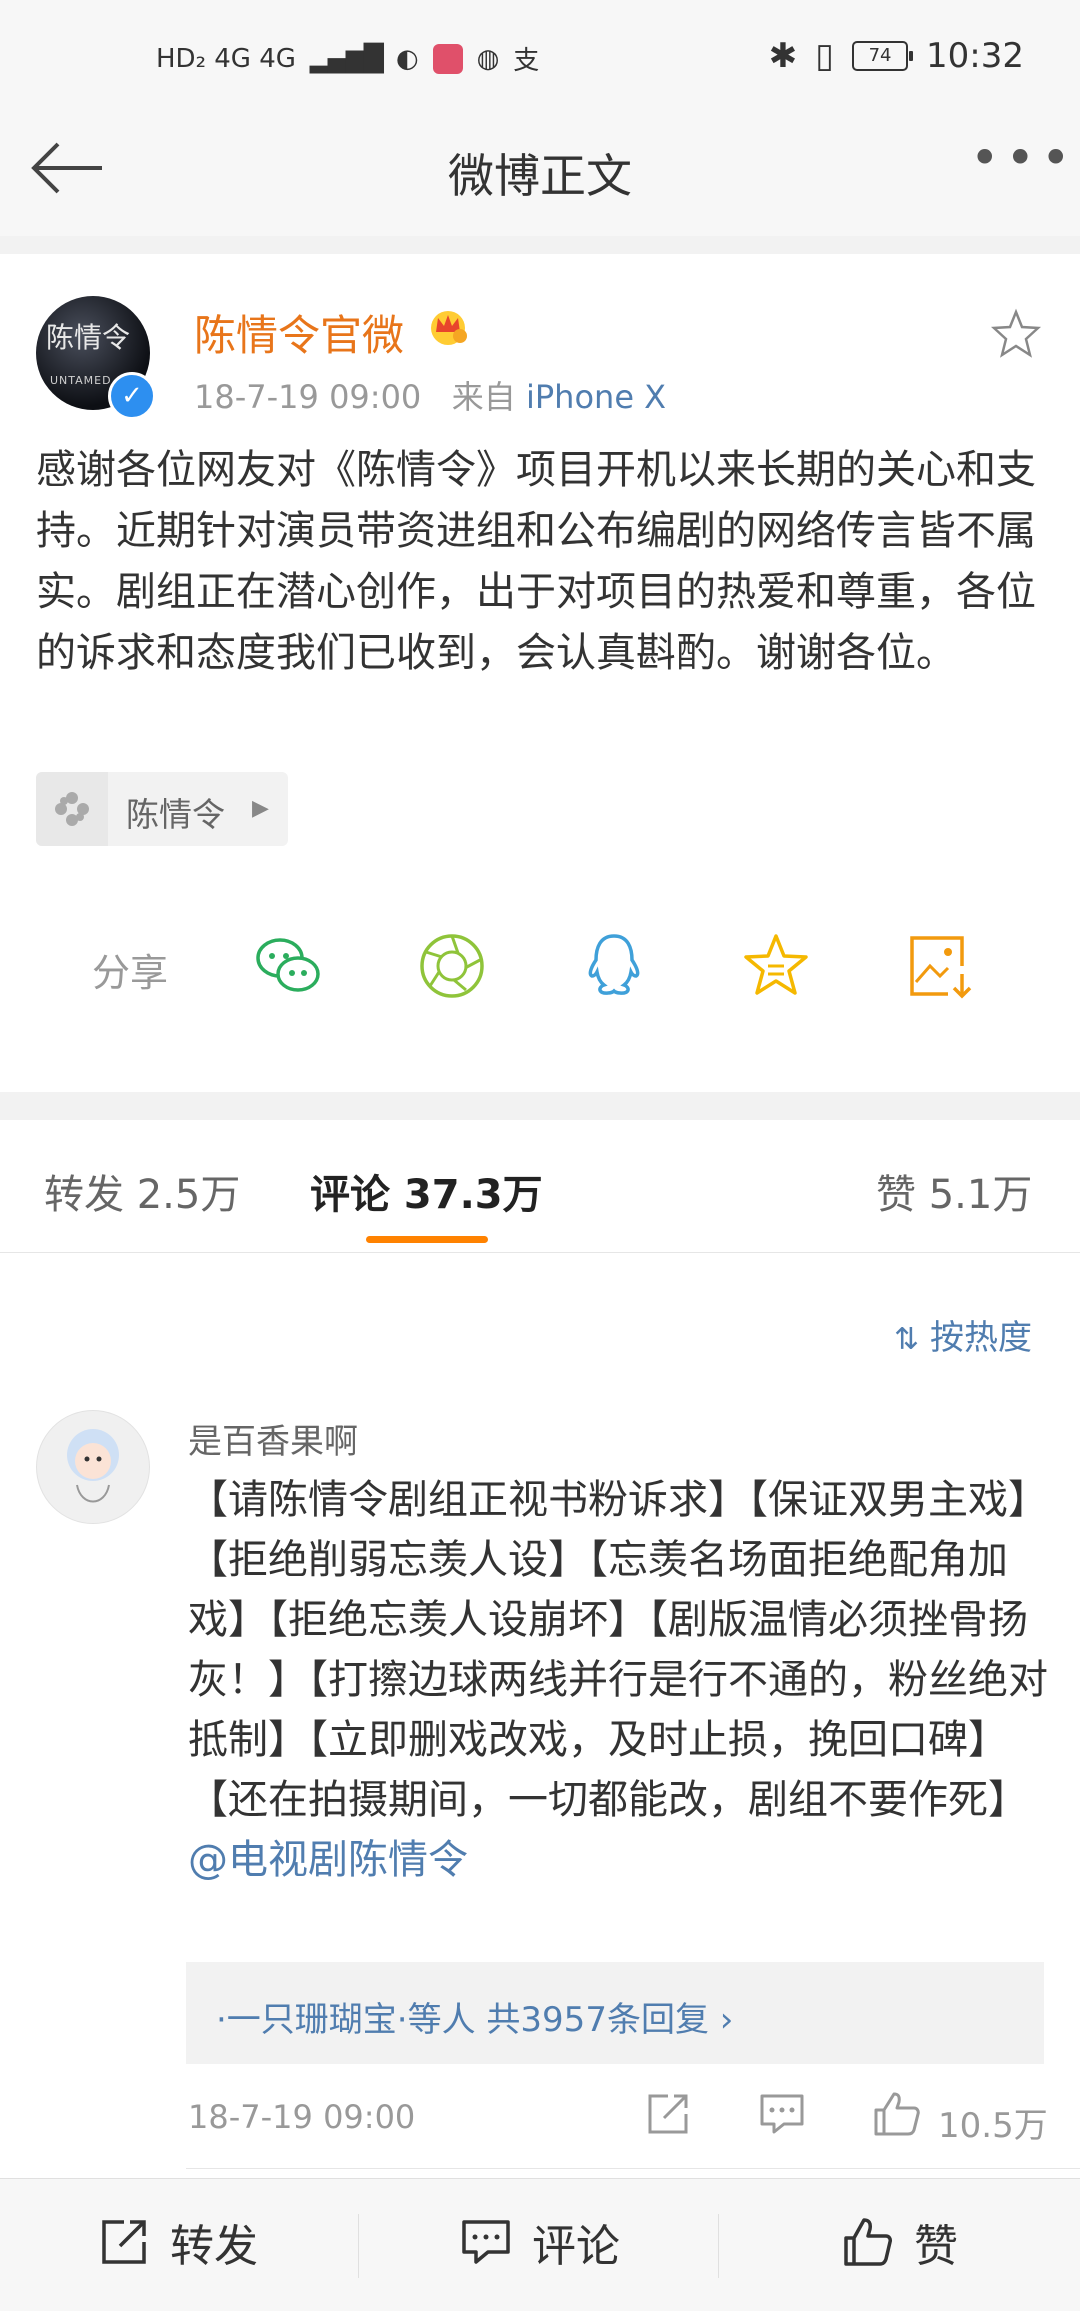 The width and height of the screenshot is (1080, 2311). What do you see at coordinates (260, 808) in the screenshot?
I see `chevron-right-icon: ▶` at bounding box center [260, 808].